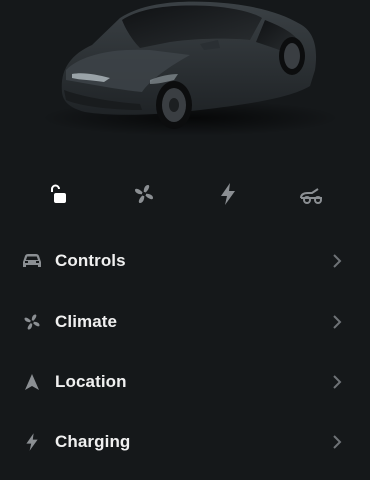 The image size is (370, 480). I want to click on charge-quick-button, so click(228, 194).